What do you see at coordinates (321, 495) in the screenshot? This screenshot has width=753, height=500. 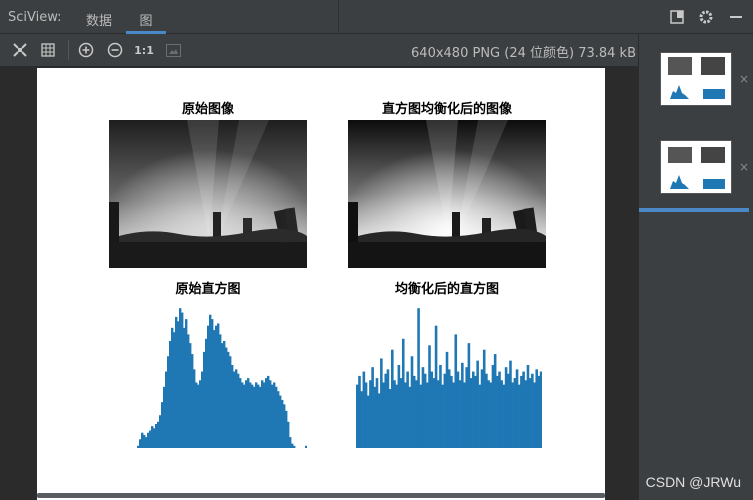 I see `horizontal-scrollbar` at bounding box center [321, 495].